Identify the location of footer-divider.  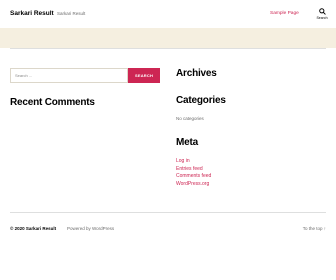
(168, 212).